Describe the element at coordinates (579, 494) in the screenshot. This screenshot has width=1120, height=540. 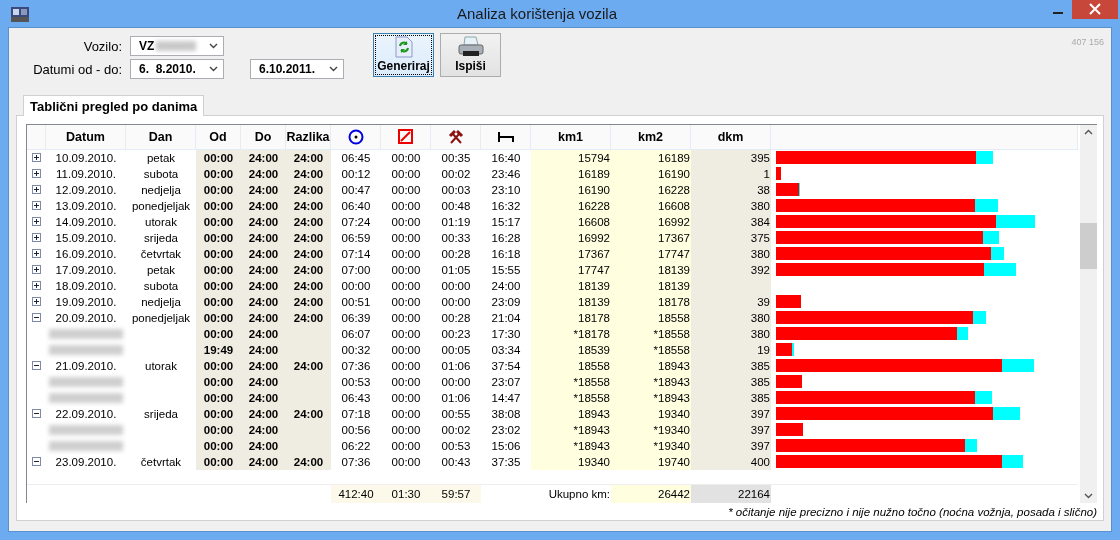
I see `total-label: Ukupno km:` at that location.